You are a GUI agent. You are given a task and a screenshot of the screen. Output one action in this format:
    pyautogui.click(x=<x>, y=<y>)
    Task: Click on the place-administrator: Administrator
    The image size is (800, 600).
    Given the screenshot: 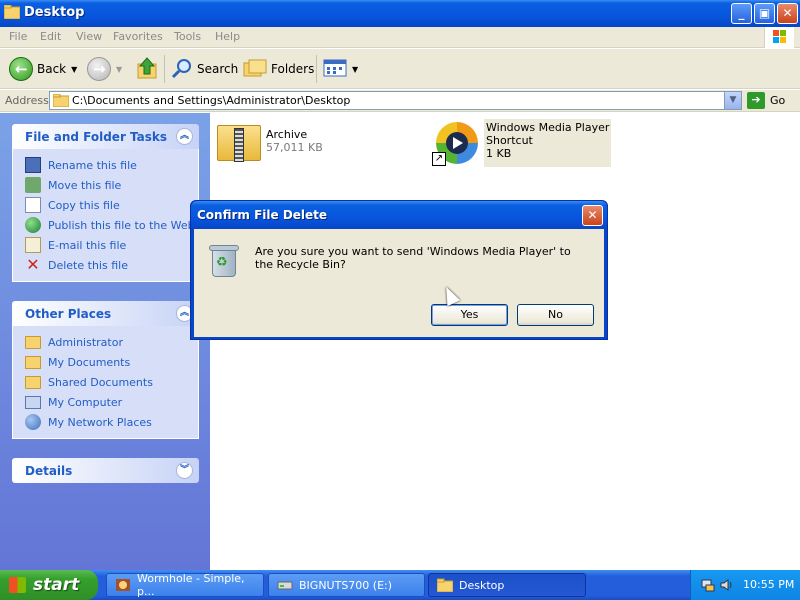 What is the action you would take?
    pyautogui.click(x=111, y=342)
    